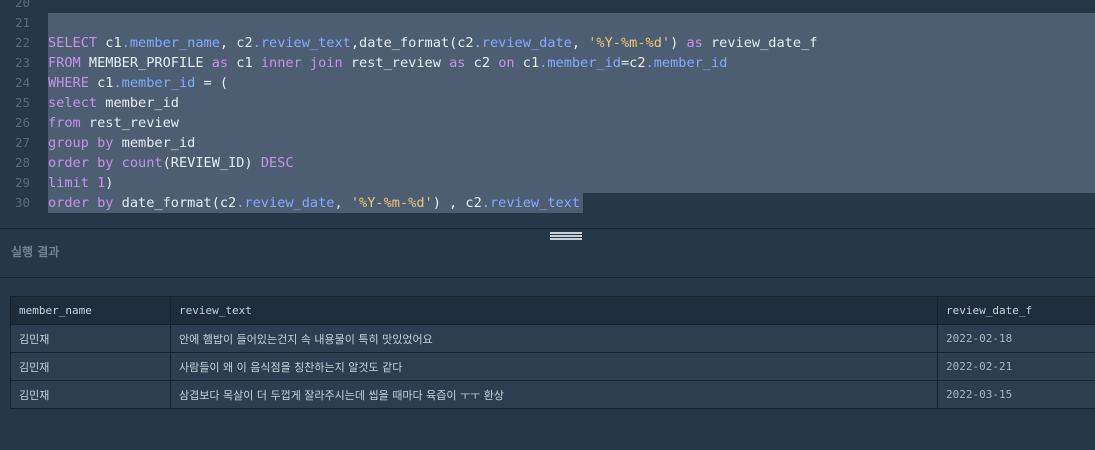 This screenshot has height=450, width=1095. I want to click on code-text: order by count(REVIEW_ID) DESC, so click(171, 163).